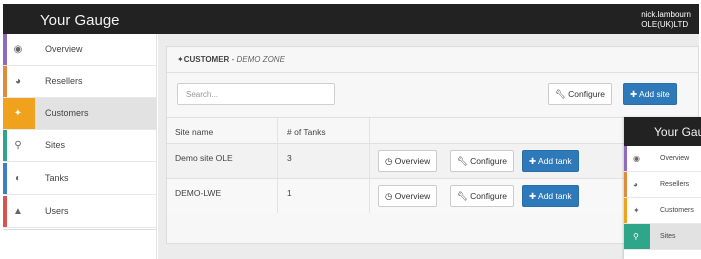  What do you see at coordinates (260, 59) in the screenshot?
I see `page-title-context: DEMO ZONE` at bounding box center [260, 59].